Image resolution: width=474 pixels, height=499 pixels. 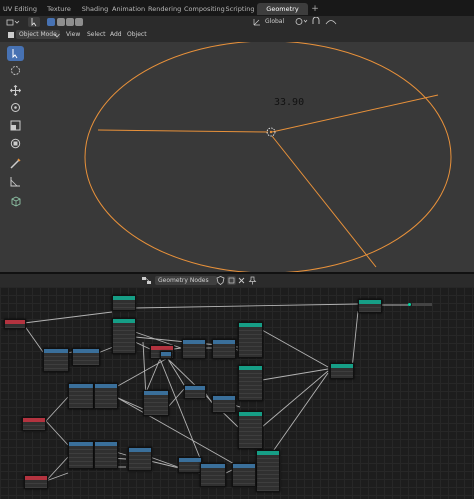 I want to click on tool-transform, so click(x=15, y=143).